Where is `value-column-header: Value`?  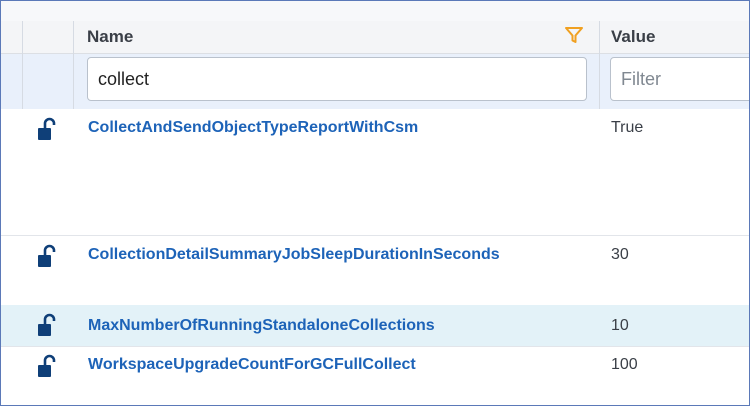 value-column-header: Value is located at coordinates (633, 37).